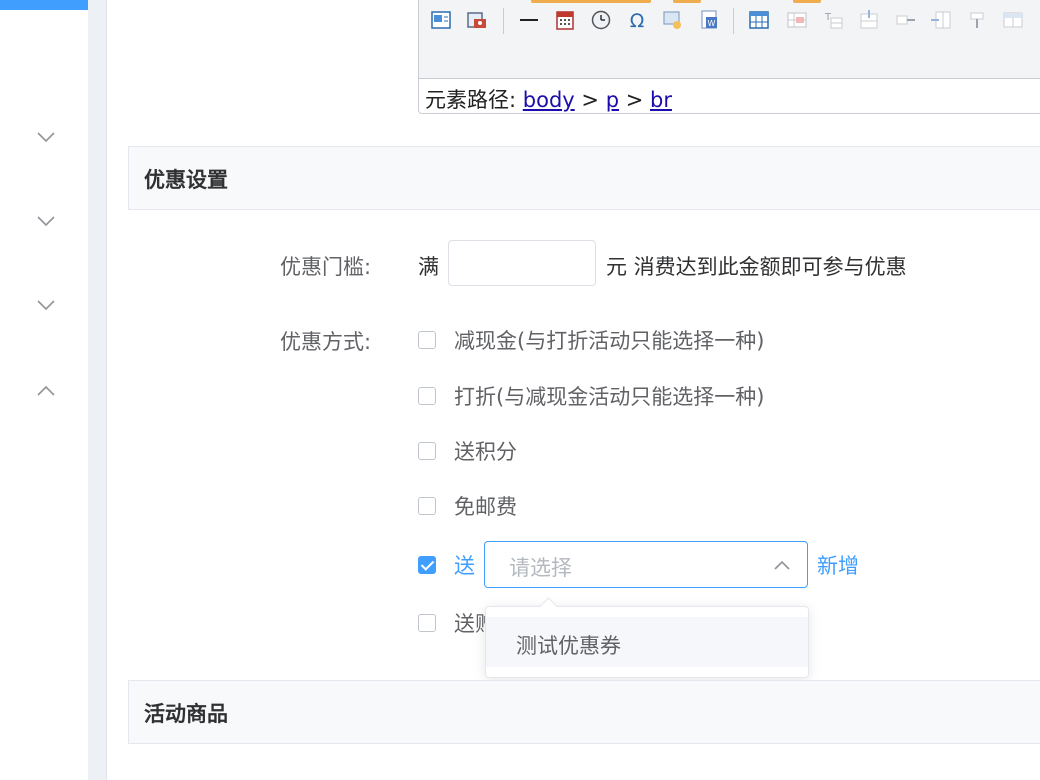 The image size is (1040, 780). Describe the element at coordinates (44, 5) in the screenshot. I see `sidebar-active-item` at that location.